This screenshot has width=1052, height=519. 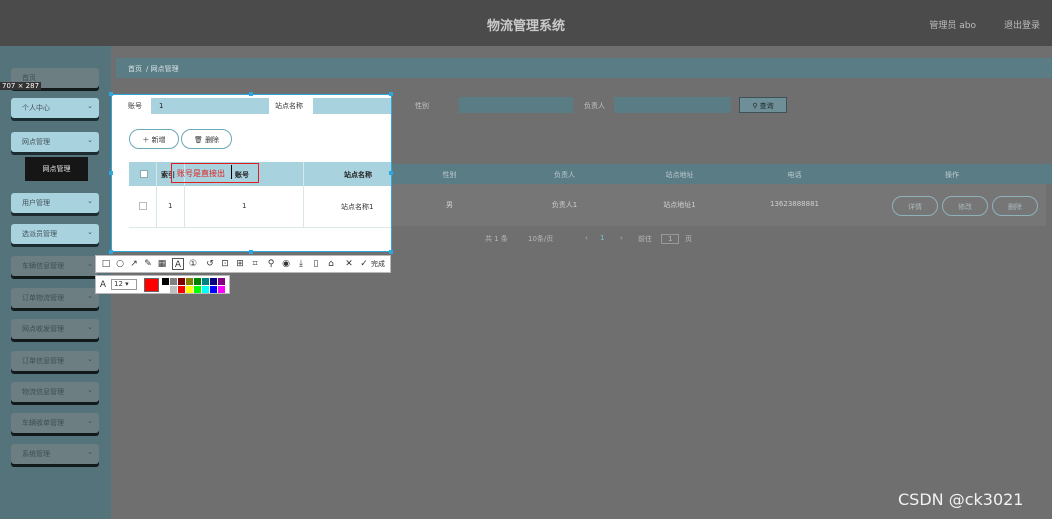 What do you see at coordinates (1015, 206) in the screenshot?
I see `delete-row-button: 删除` at bounding box center [1015, 206].